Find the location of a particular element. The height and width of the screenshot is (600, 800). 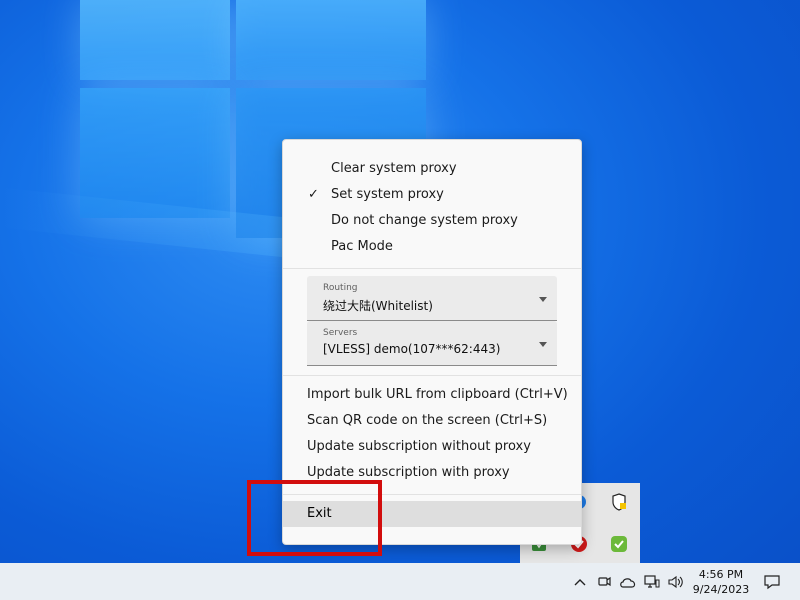

menu-item-do-not-change-system-proxy: Do not change system proxy is located at coordinates (432, 221).